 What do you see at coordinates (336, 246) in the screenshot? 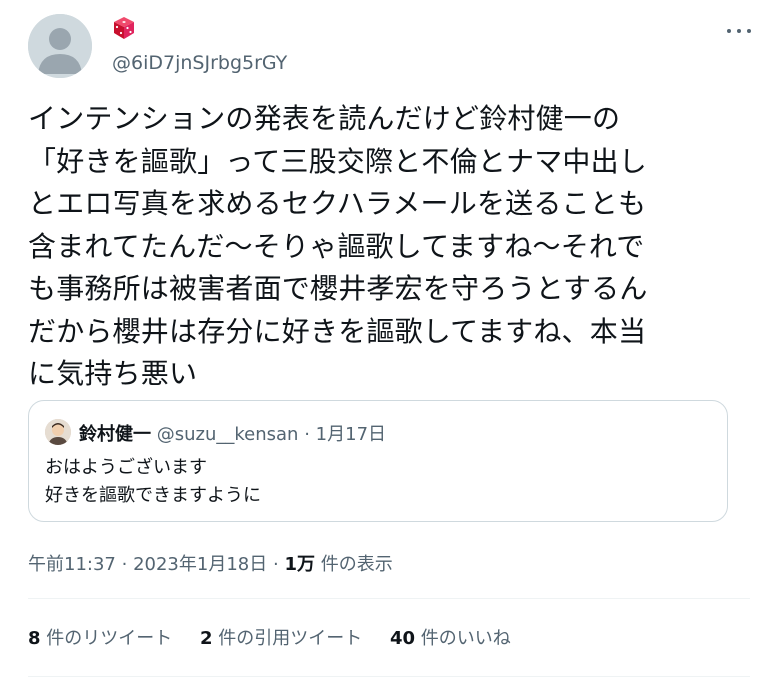
I see `tweet-text-line: 含まれてたんだ〜そりゃ謳歌してますね〜それで` at bounding box center [336, 246].